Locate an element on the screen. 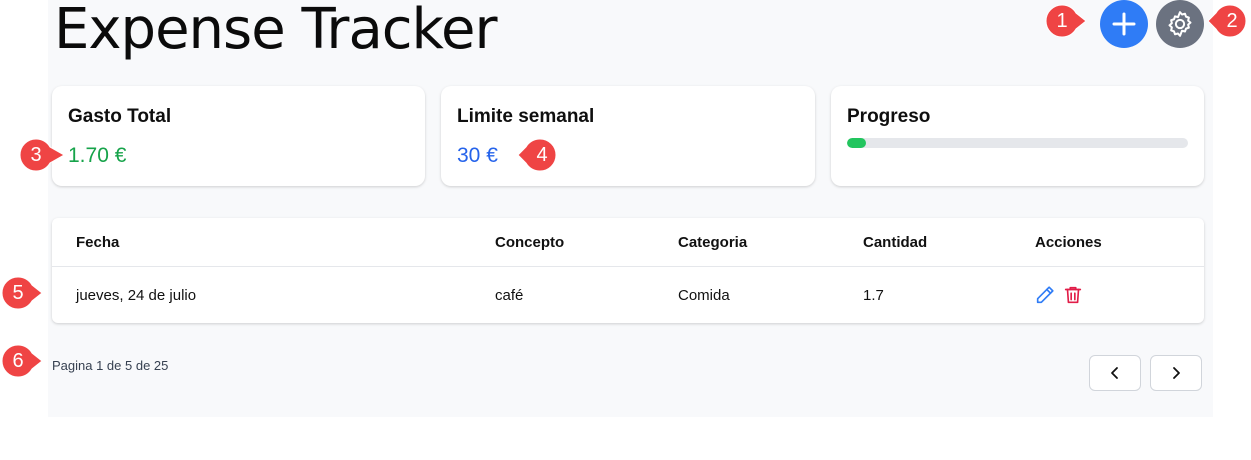 This screenshot has width=1251, height=460. annotation-marker-3: 3 is located at coordinates (42, 155).